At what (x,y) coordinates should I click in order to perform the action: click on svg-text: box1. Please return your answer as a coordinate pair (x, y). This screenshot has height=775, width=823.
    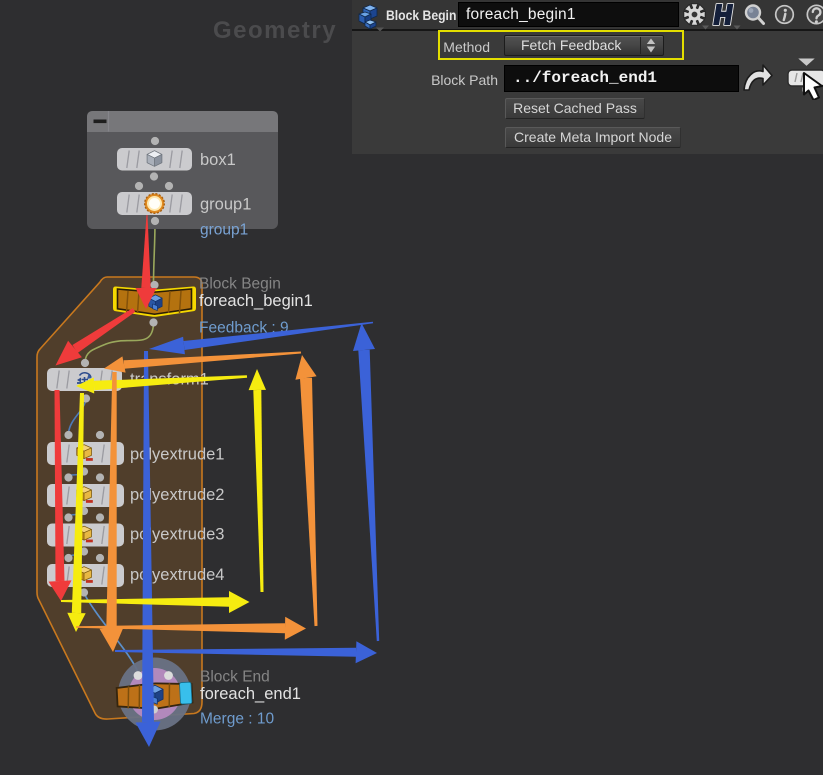
    Looking at the image, I should click on (218, 160).